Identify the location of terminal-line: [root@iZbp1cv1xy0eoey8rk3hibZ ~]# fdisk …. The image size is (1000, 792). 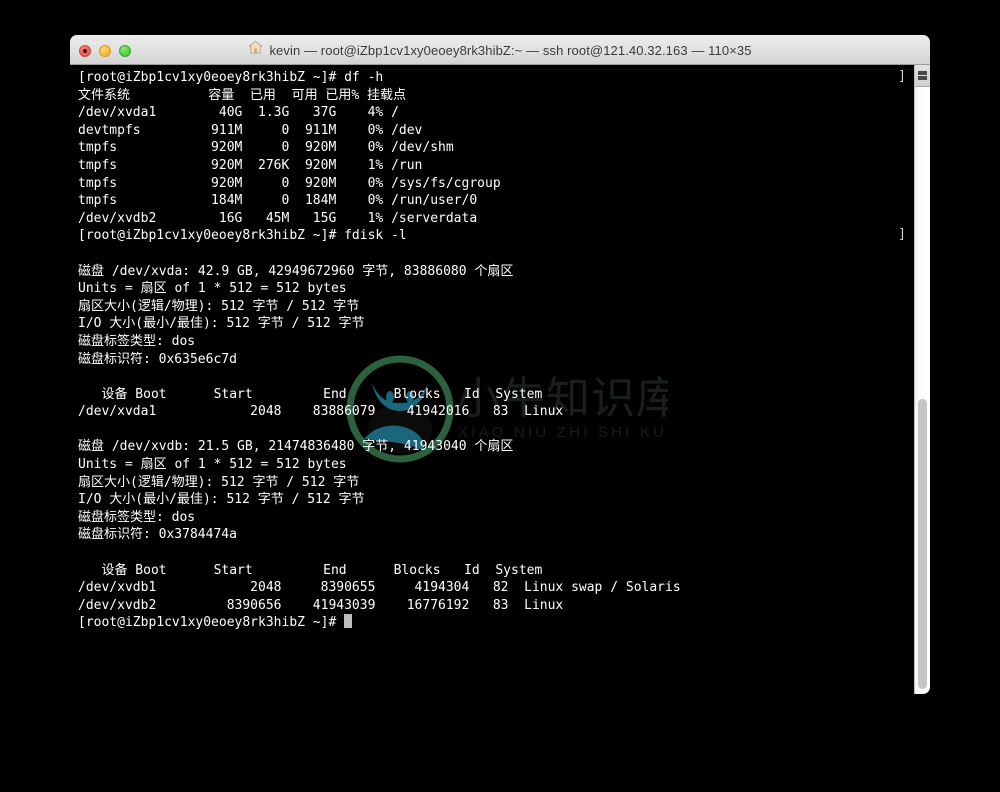
(242, 236).